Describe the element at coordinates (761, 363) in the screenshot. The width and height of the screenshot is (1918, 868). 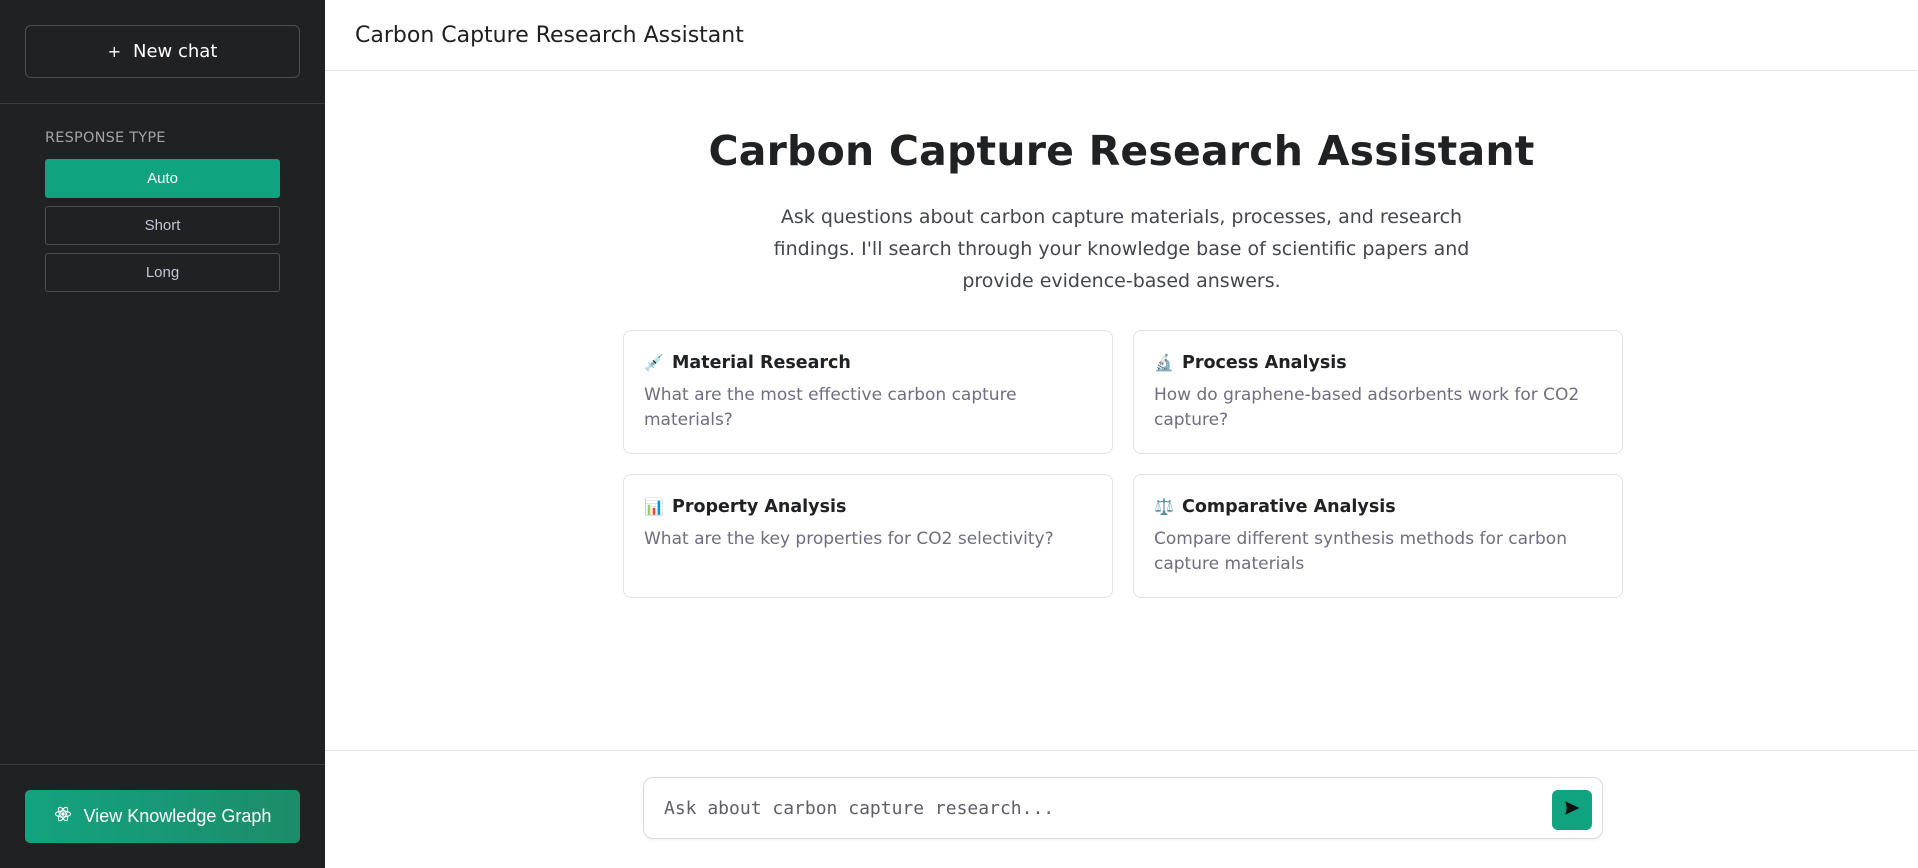
I see `card-title: Material Research` at that location.